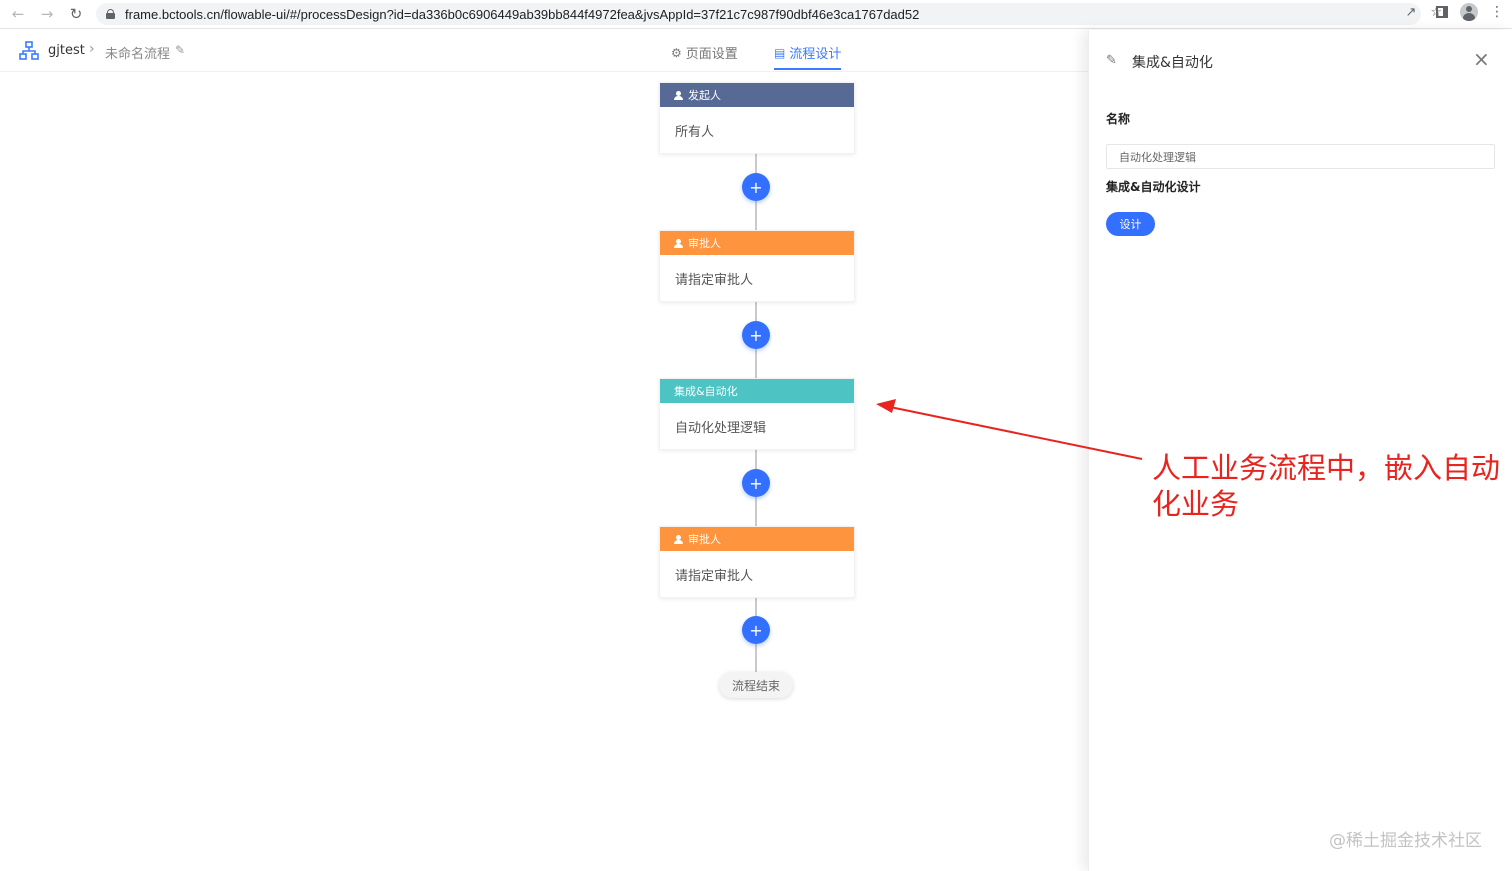 The height and width of the screenshot is (871, 1512). What do you see at coordinates (757, 414) in the screenshot?
I see `flow-node-automation: 集成&自动化 自动化处理逻辑` at bounding box center [757, 414].